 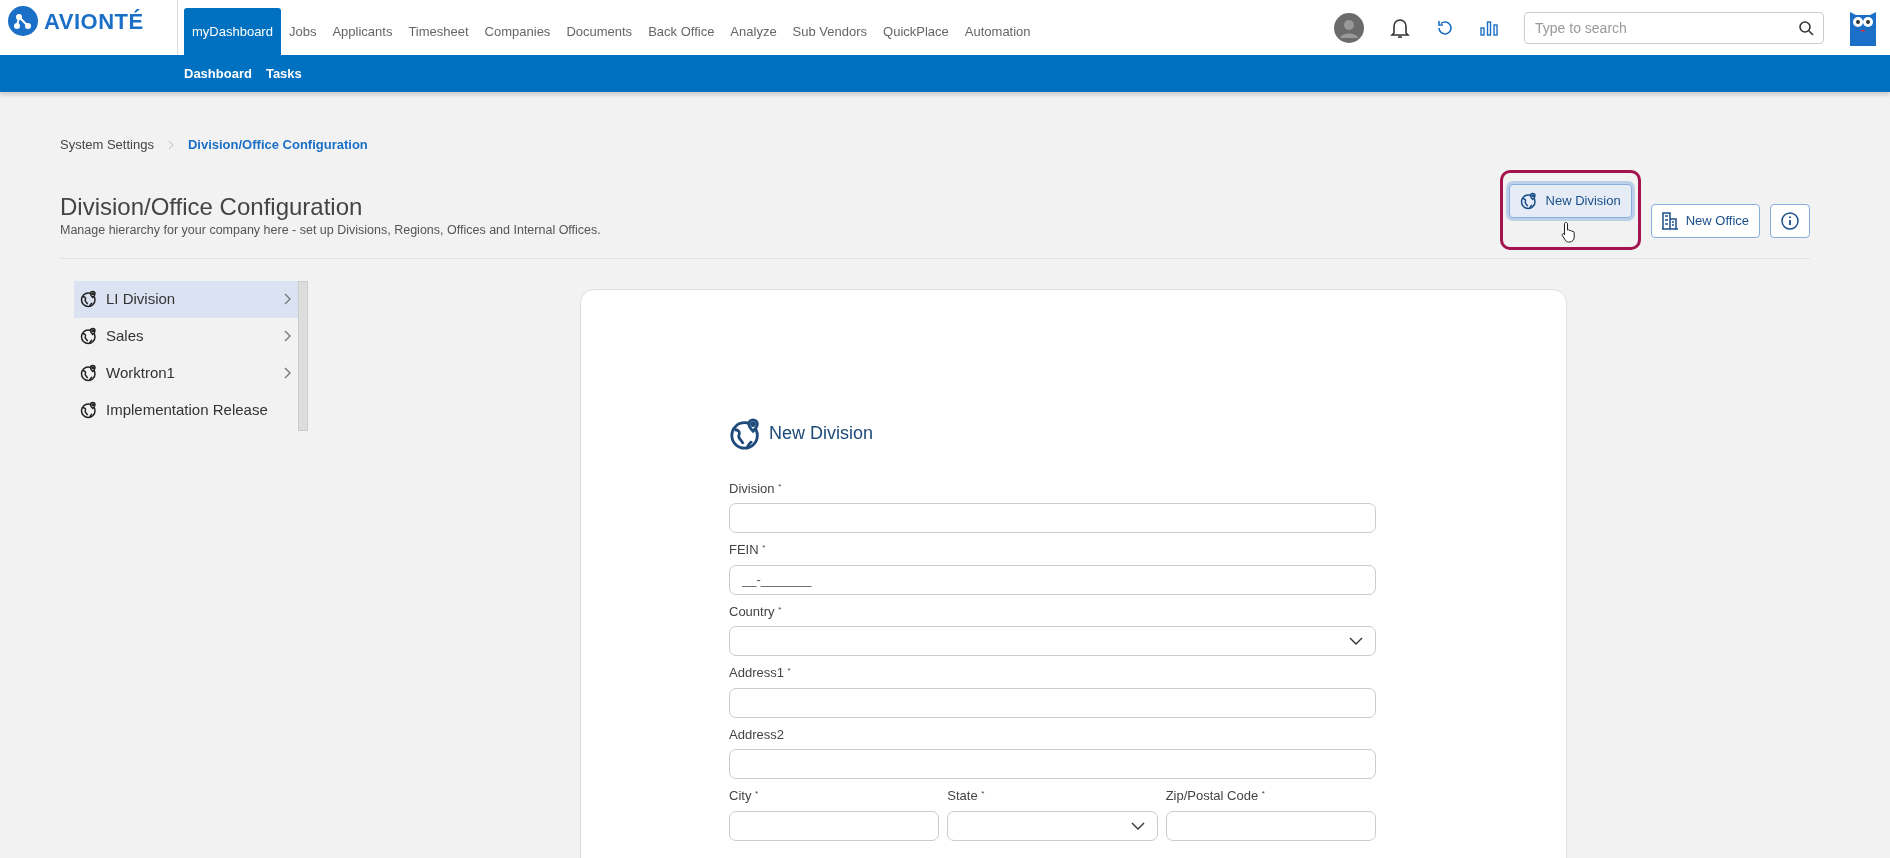 I want to click on nav-tab: Documents, so click(x=599, y=31).